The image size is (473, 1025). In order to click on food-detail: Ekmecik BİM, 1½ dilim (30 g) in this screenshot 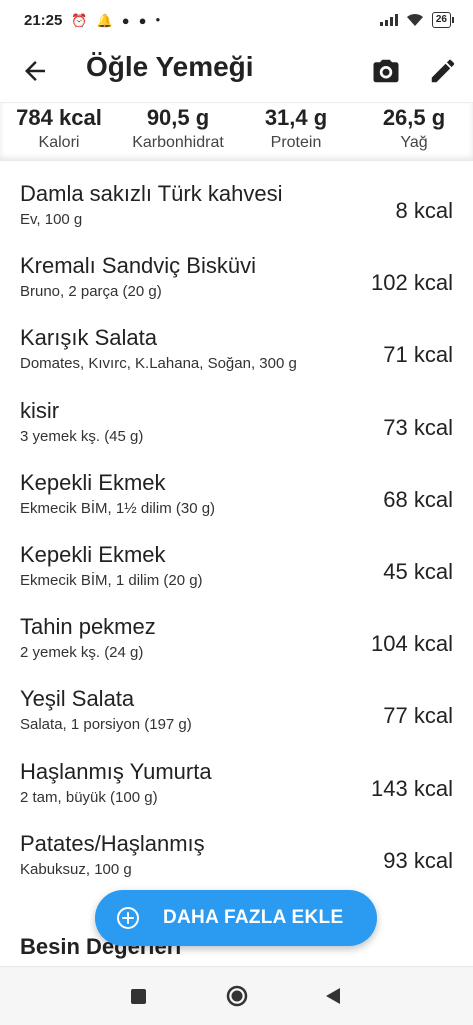, I will do `click(118, 508)`.